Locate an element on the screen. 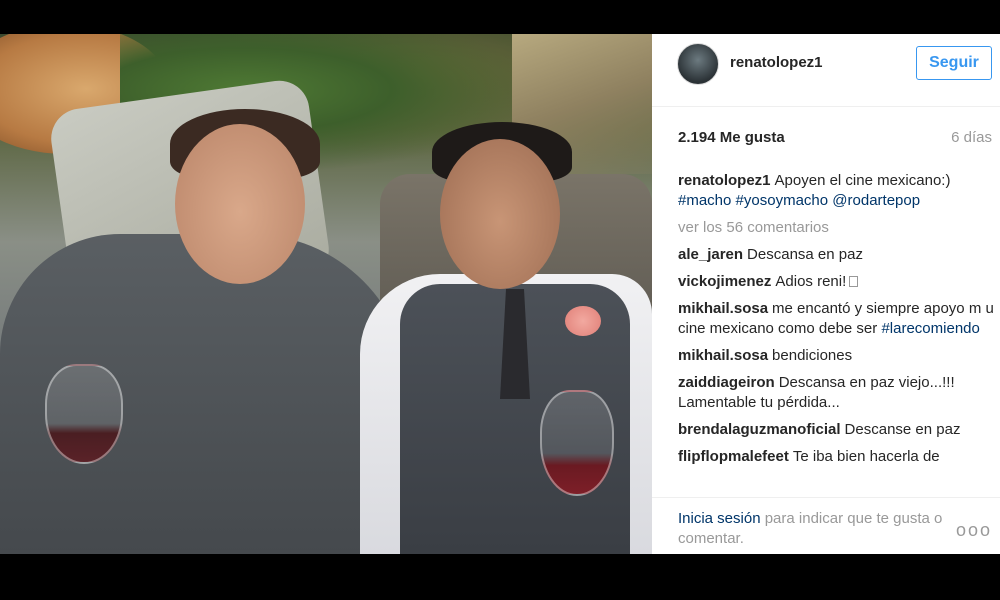 The height and width of the screenshot is (600, 1000). login-link: Inicia sesión is located at coordinates (719, 518).